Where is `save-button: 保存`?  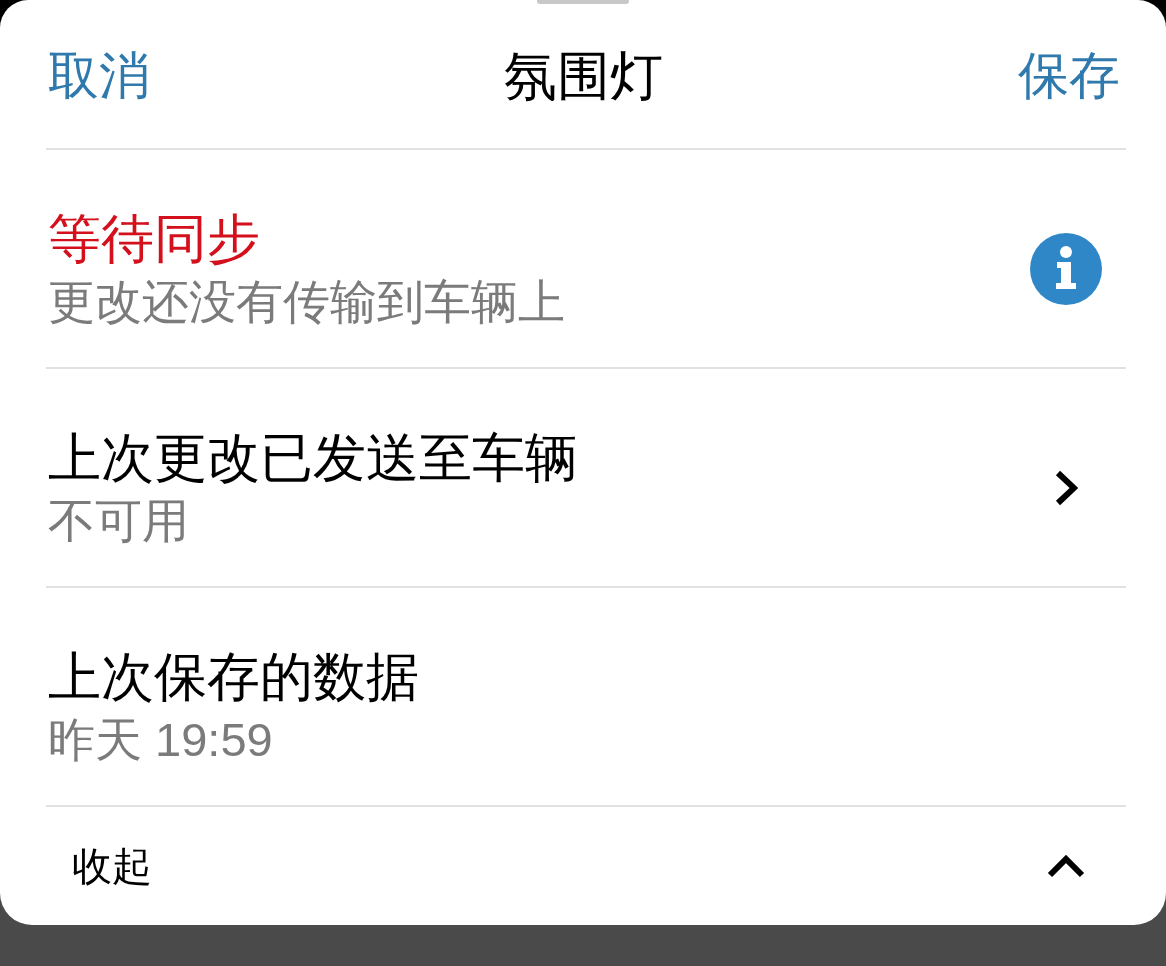
save-button: 保存 is located at coordinates (1069, 76).